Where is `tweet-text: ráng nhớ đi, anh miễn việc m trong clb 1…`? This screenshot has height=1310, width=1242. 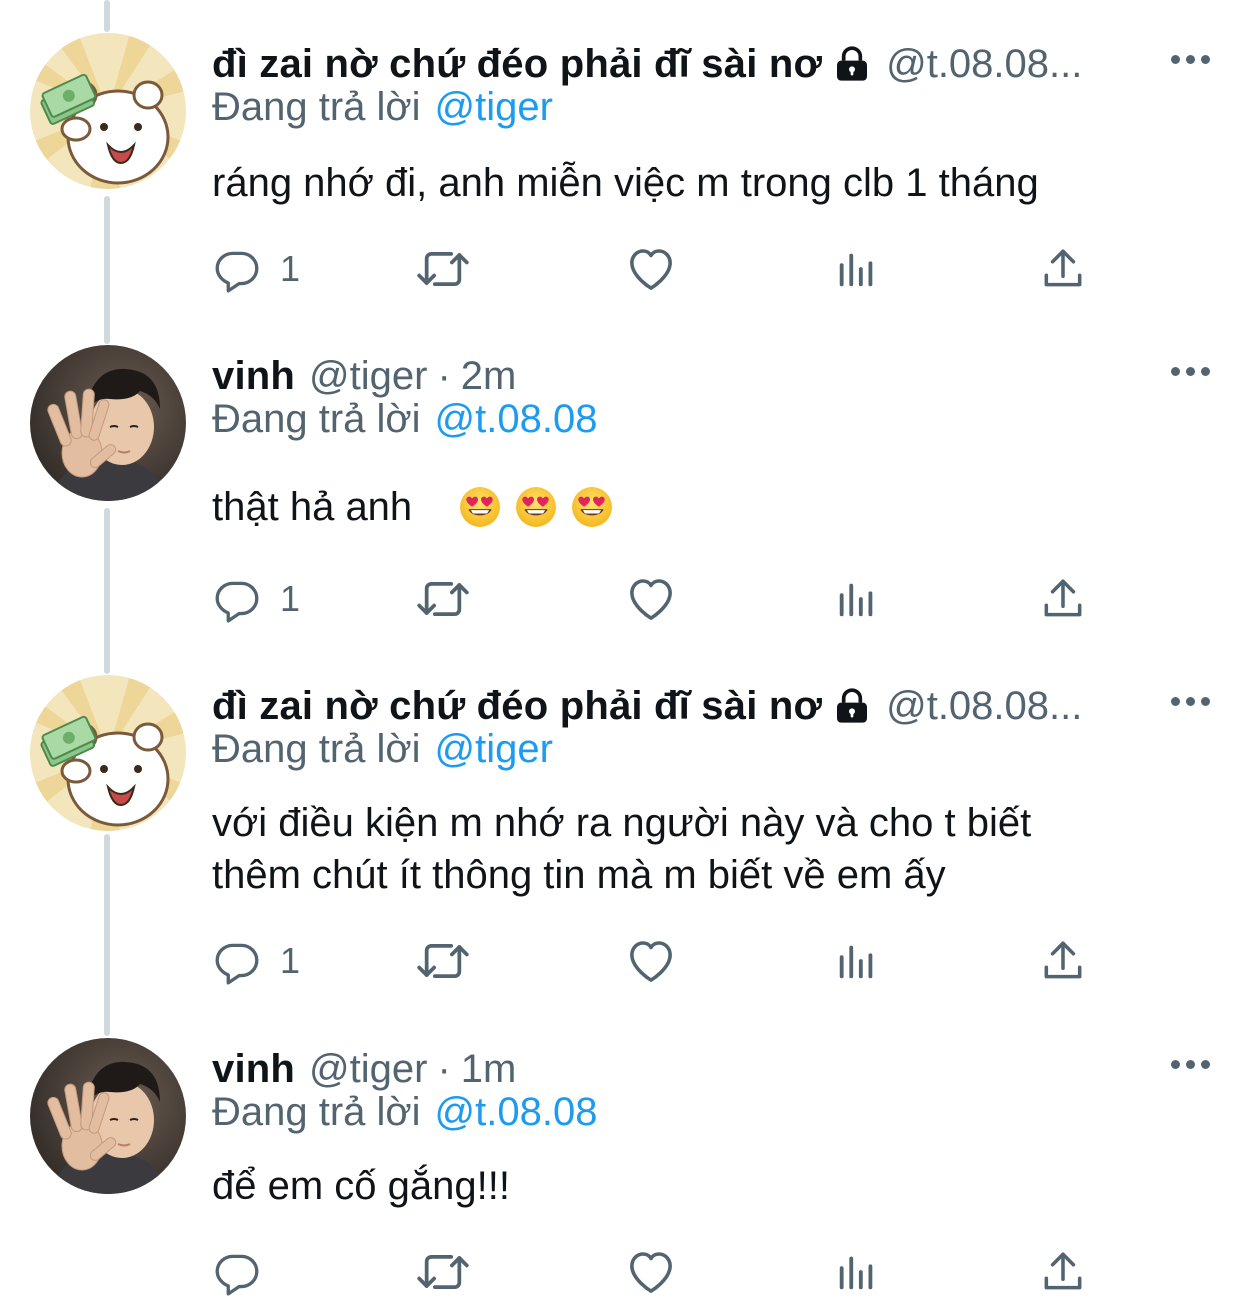
tweet-text: ráng nhớ đi, anh miễn việc m trong clb 1… is located at coordinates (625, 183).